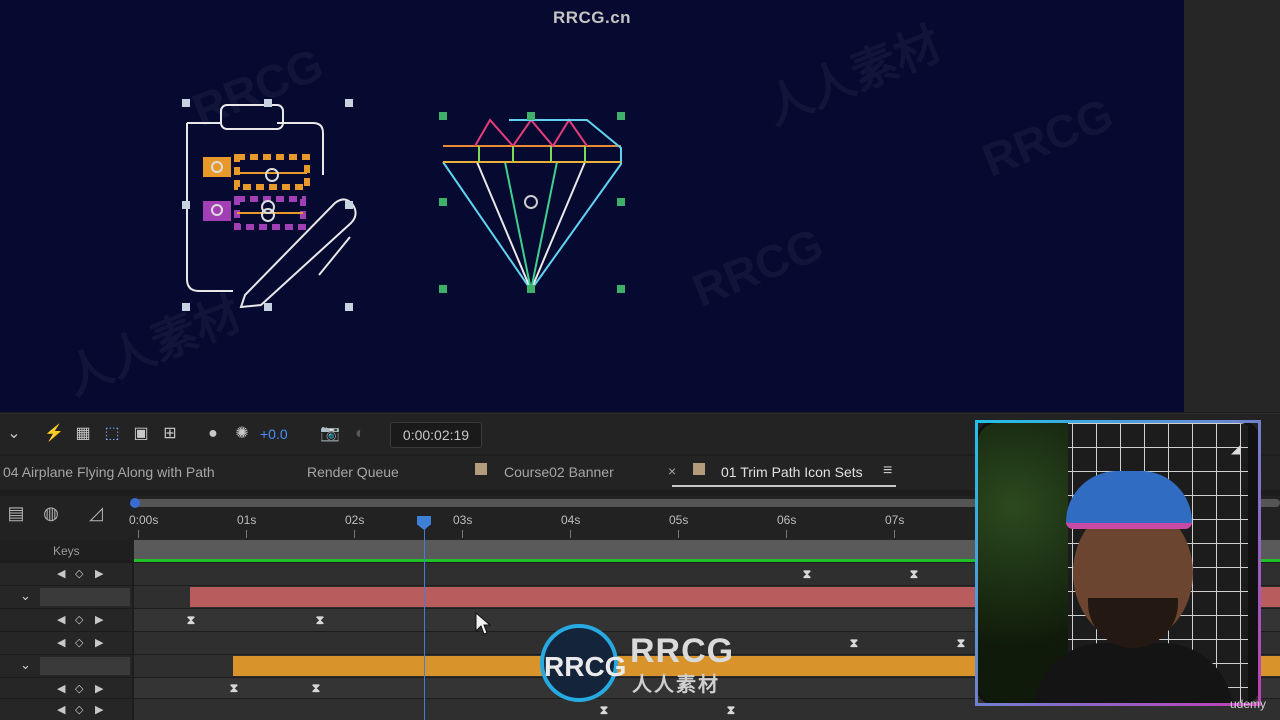  I want to click on tick-label: 07s, so click(895, 520).